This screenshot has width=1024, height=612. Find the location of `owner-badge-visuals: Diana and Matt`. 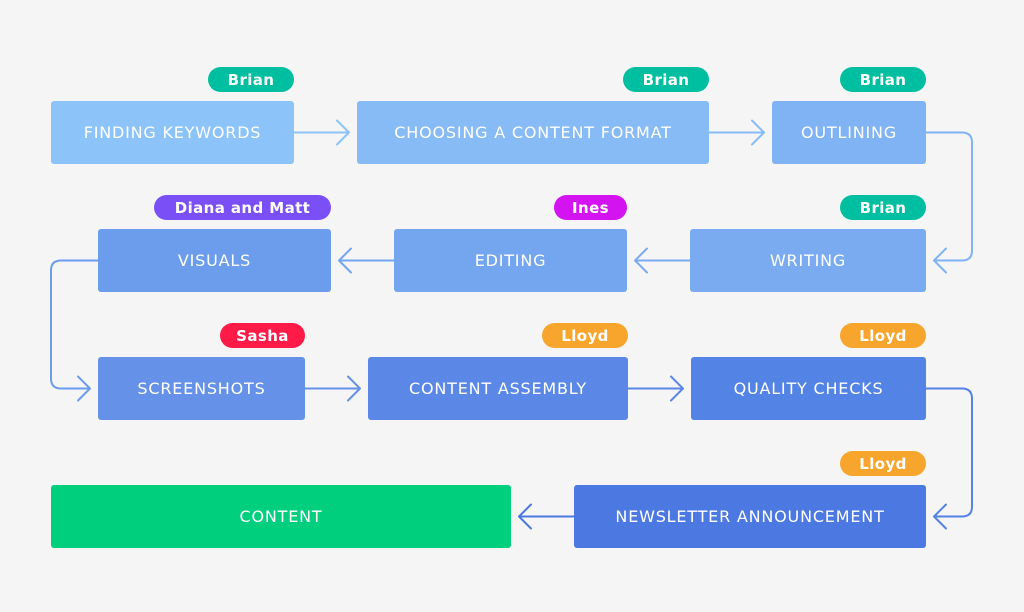

owner-badge-visuals: Diana and Matt is located at coordinates (242, 207).